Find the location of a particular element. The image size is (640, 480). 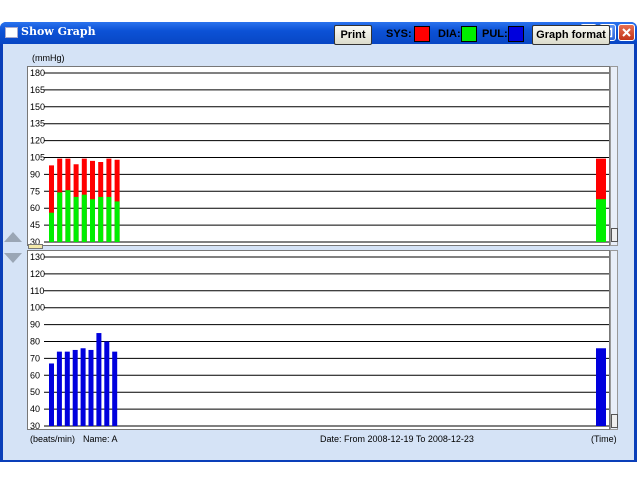

time-axis-label: (Time) is located at coordinates (604, 439).